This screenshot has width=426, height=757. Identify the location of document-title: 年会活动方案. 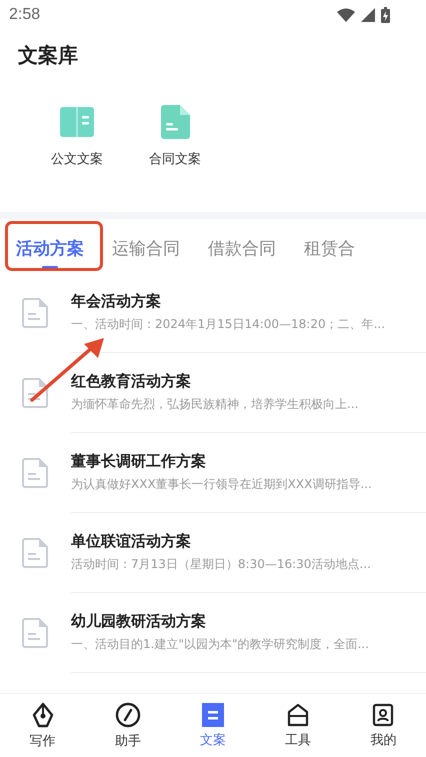
(248, 301).